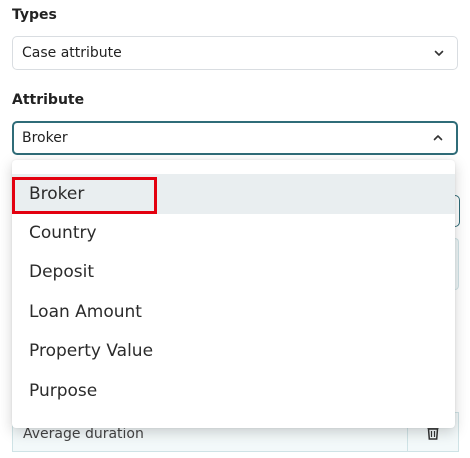  What do you see at coordinates (233, 272) in the screenshot?
I see `option-deposit: Deposit` at bounding box center [233, 272].